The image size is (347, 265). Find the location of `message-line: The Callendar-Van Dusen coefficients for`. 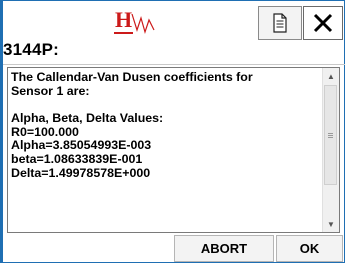

message-line: The Callendar-Van Dusen coefficients for is located at coordinates (132, 77).